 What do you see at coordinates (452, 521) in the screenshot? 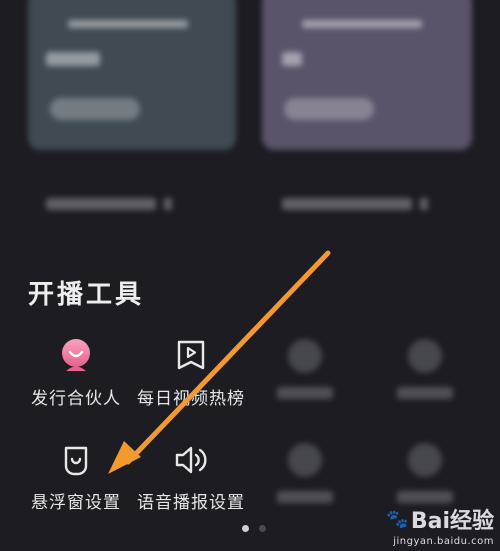
I see `watermark-brand: Bai经验` at bounding box center [452, 521].